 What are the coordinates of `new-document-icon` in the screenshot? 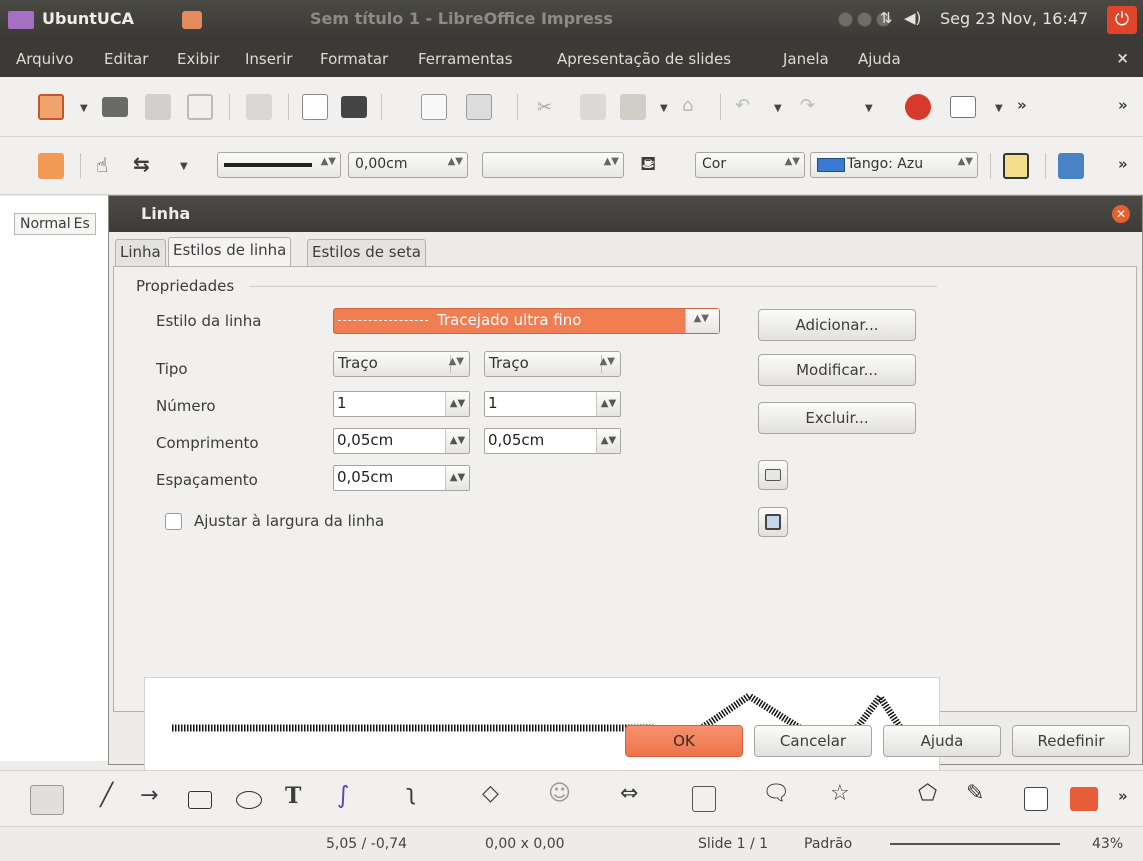 It's located at (51, 107).